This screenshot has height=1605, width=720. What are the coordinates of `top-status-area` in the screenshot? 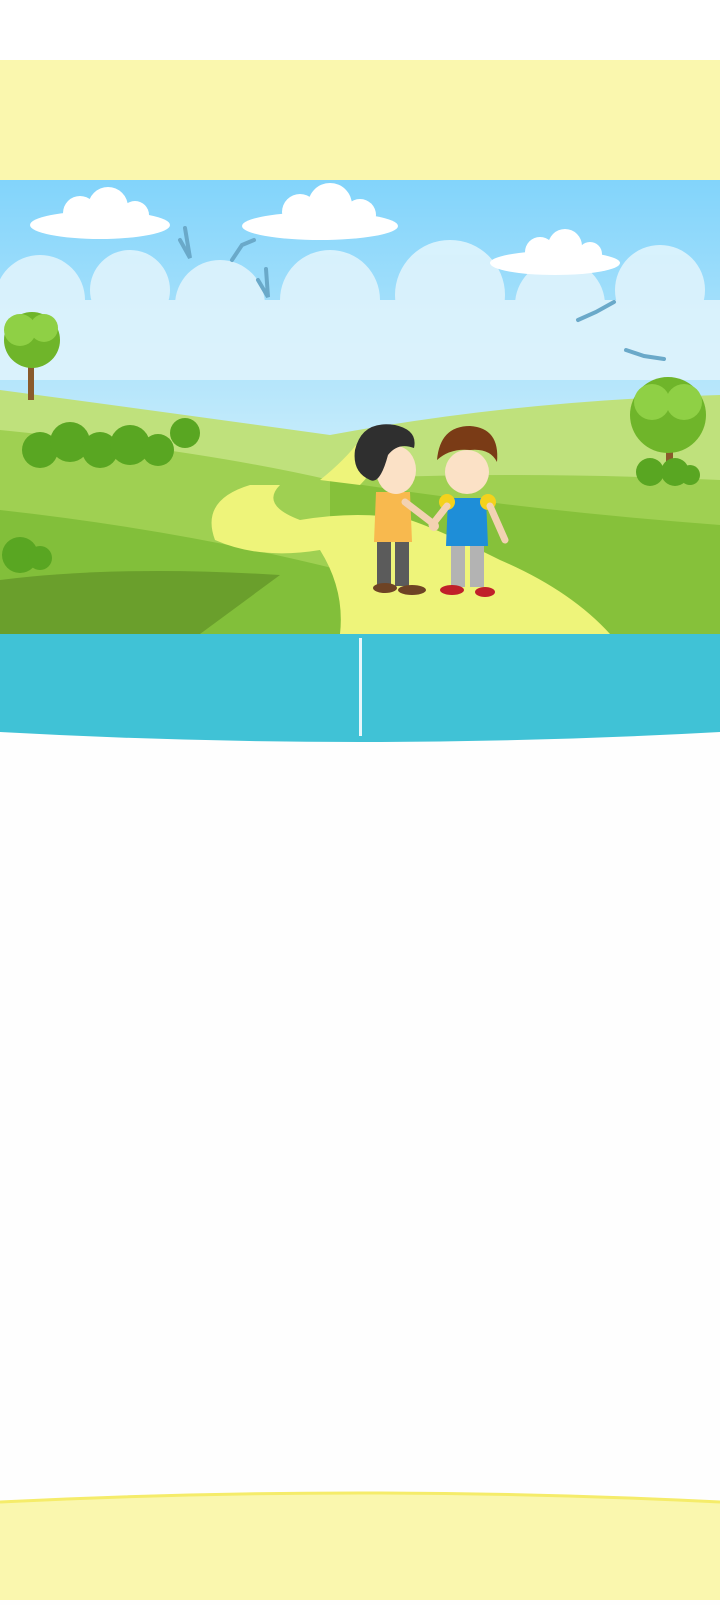 It's located at (360, 30).